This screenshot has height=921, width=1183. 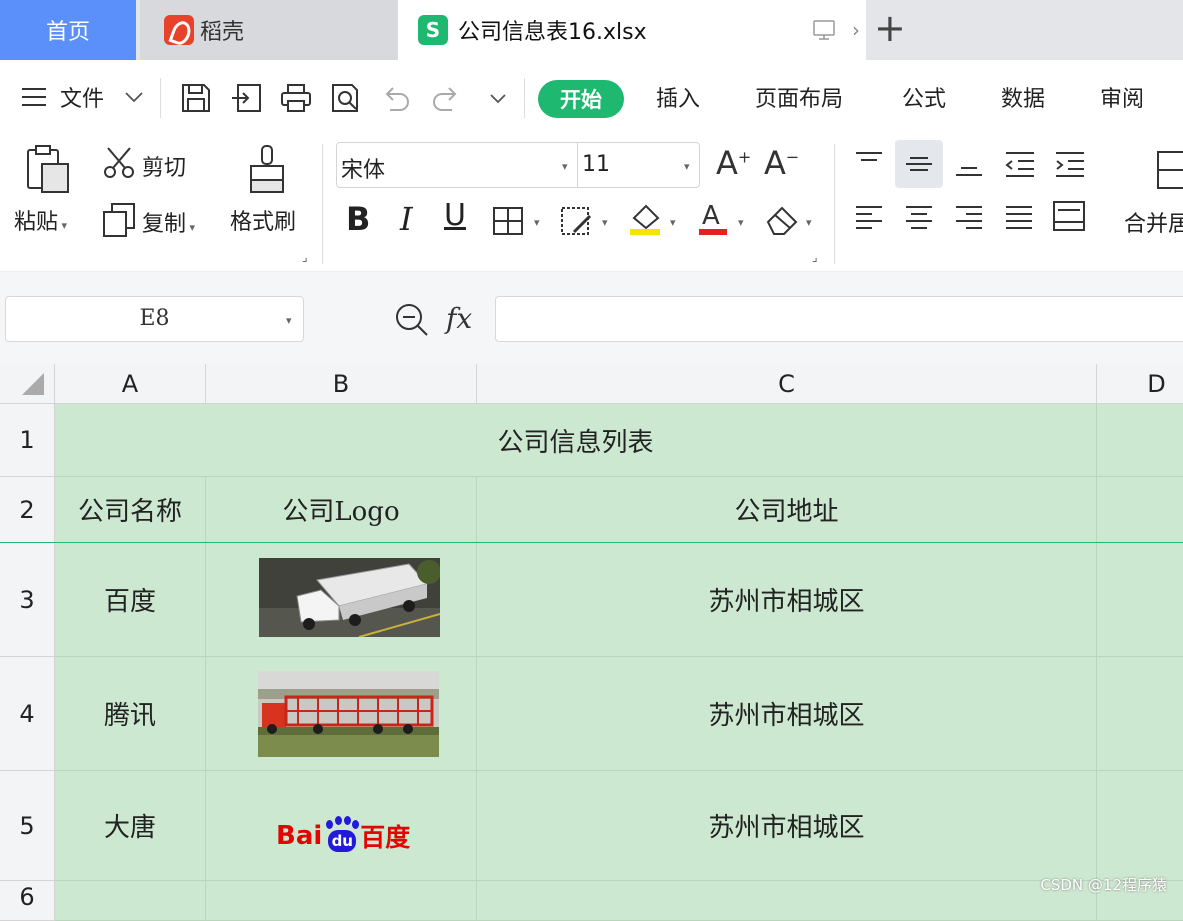 I want to click on chevron-right-icon: ›, so click(x=856, y=30).